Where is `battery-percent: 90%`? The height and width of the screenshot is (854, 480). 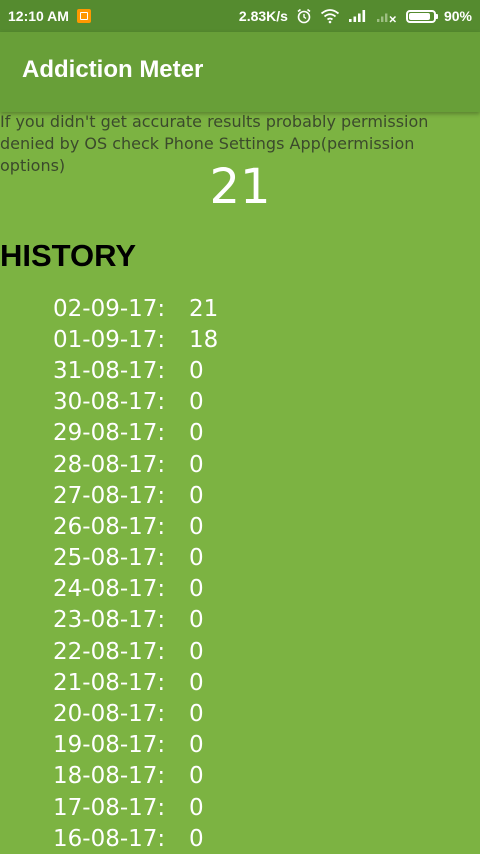
battery-percent: 90% is located at coordinates (457, 16).